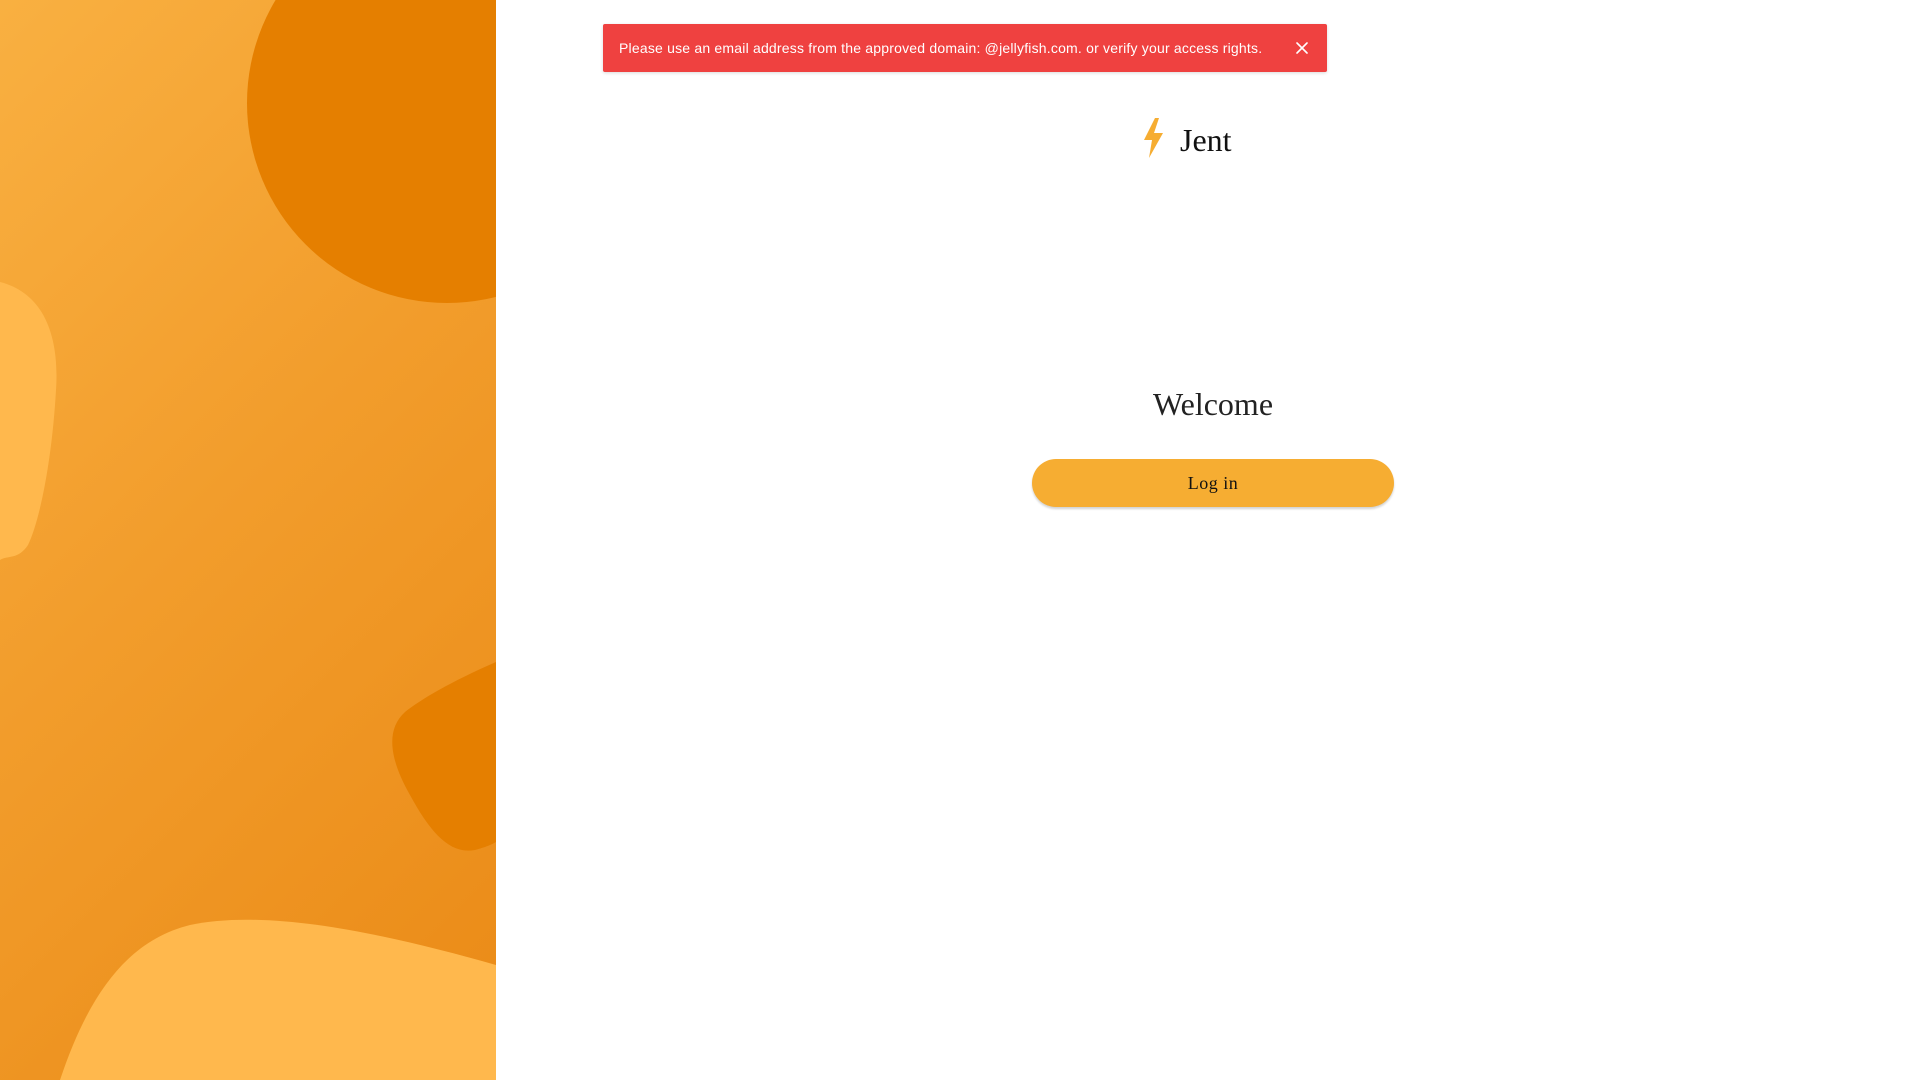  What do you see at coordinates (1206, 139) in the screenshot?
I see `brand-name: Jent` at bounding box center [1206, 139].